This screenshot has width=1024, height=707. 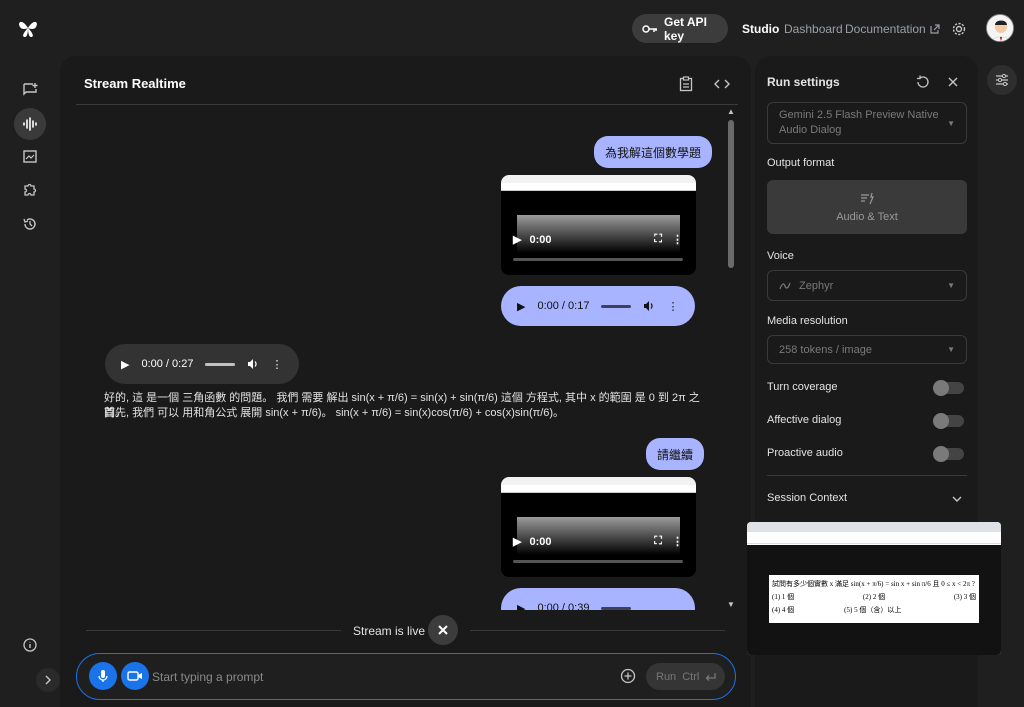 What do you see at coordinates (948, 388) in the screenshot?
I see `turn-coverage-toggle` at bounding box center [948, 388].